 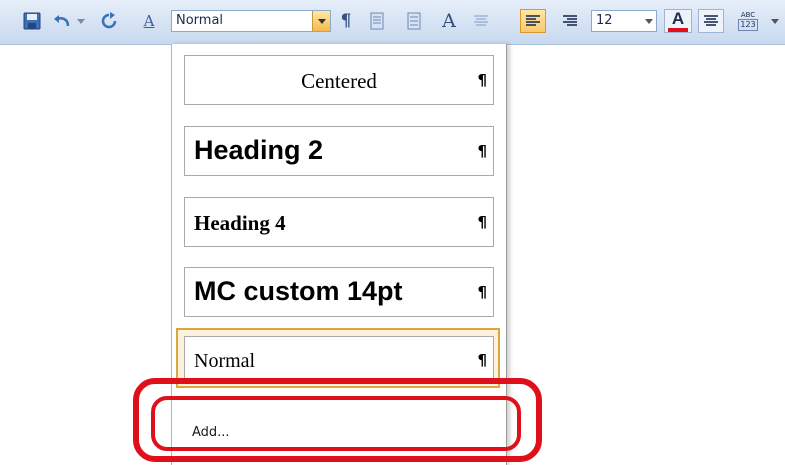 I want to click on style-select: Normal, so click(x=251, y=21).